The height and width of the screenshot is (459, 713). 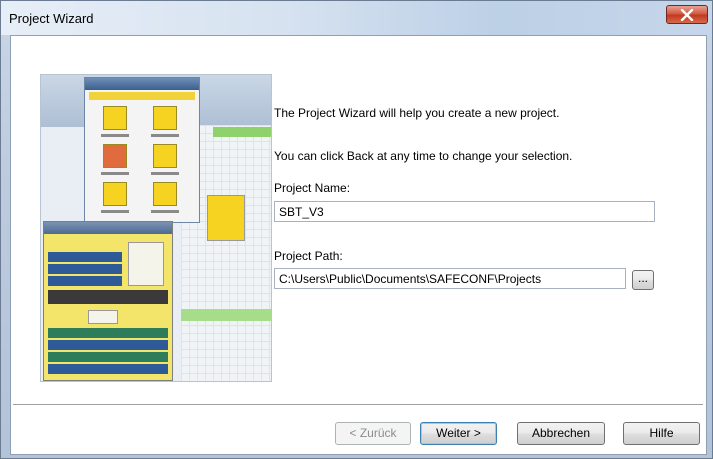 I want to click on help-button: Hilfe, so click(x=661, y=433).